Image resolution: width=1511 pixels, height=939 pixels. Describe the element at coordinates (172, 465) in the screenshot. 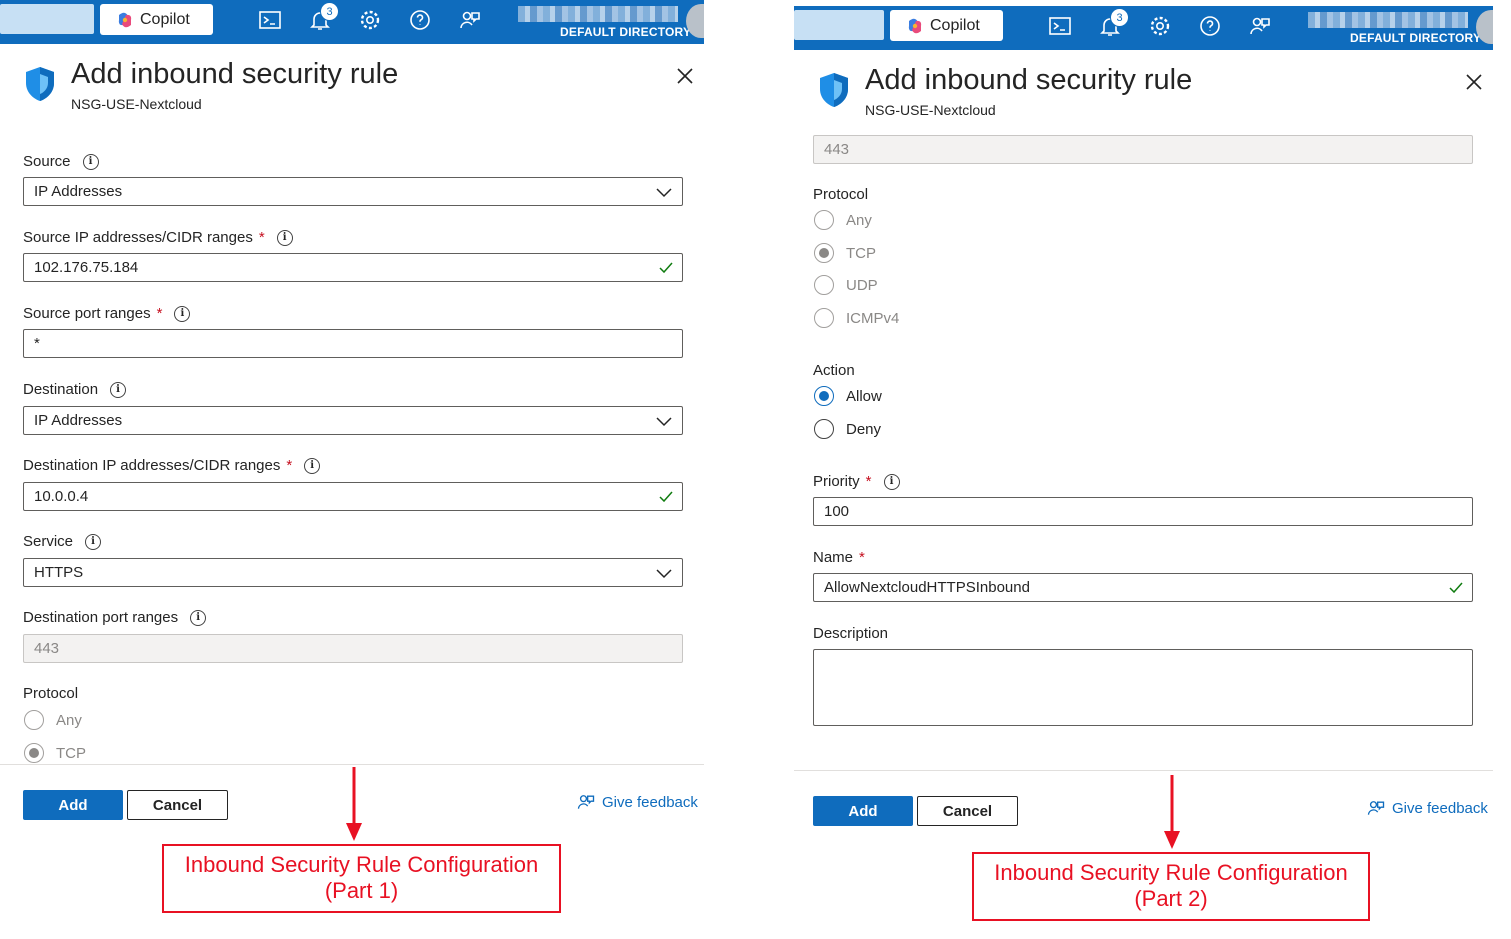

I see `dest-ip-label: Destination IP addresses/CIDR ranges * i` at that location.